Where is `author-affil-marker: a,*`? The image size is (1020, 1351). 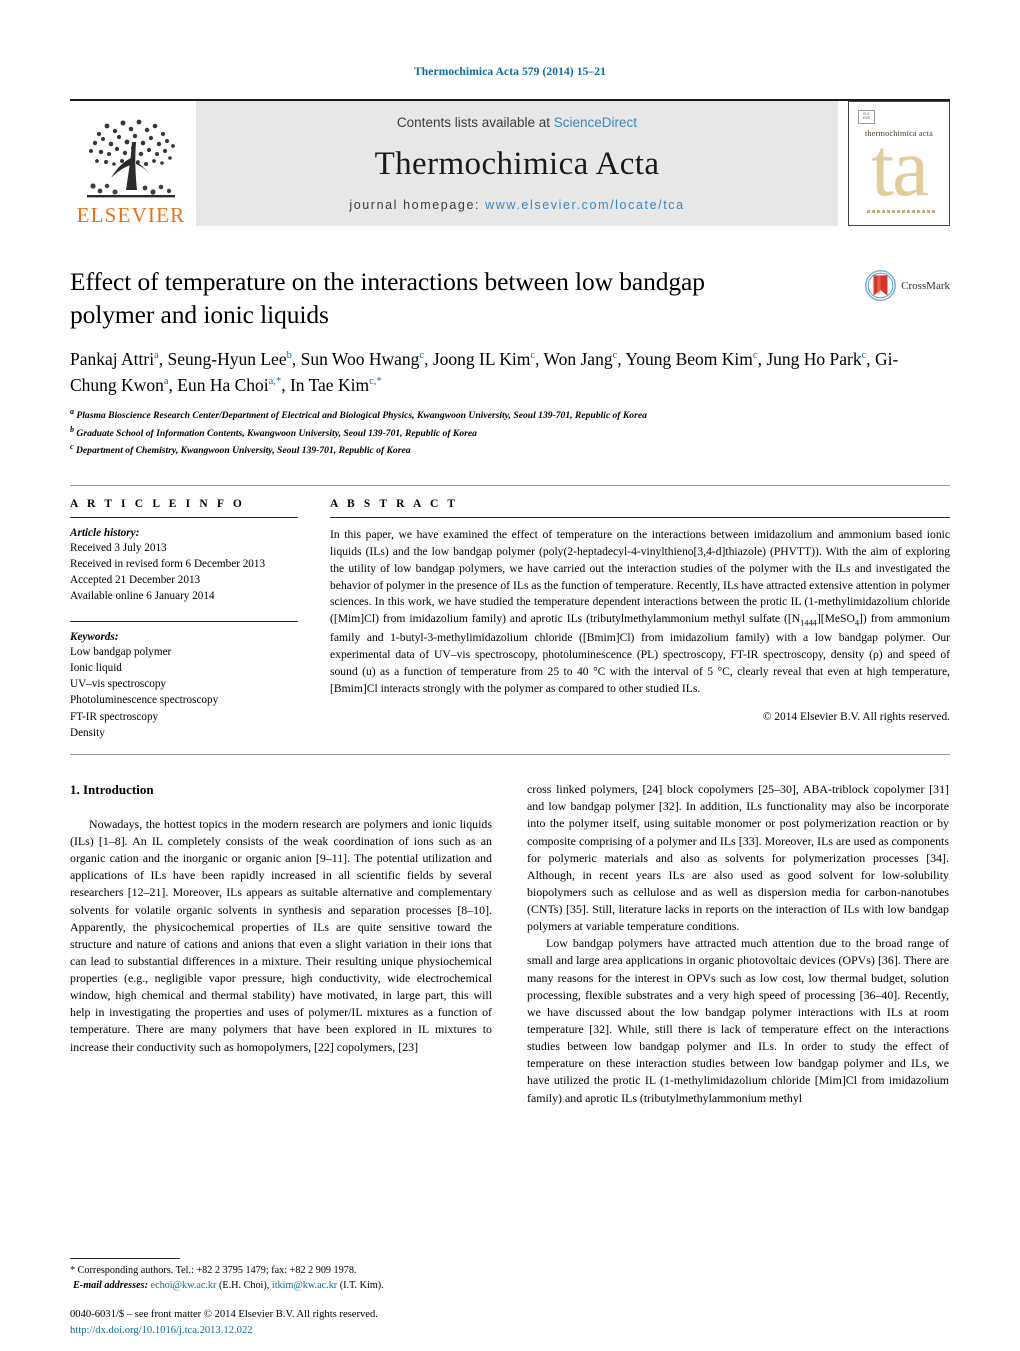 author-affil-marker: a,* is located at coordinates (275, 381).